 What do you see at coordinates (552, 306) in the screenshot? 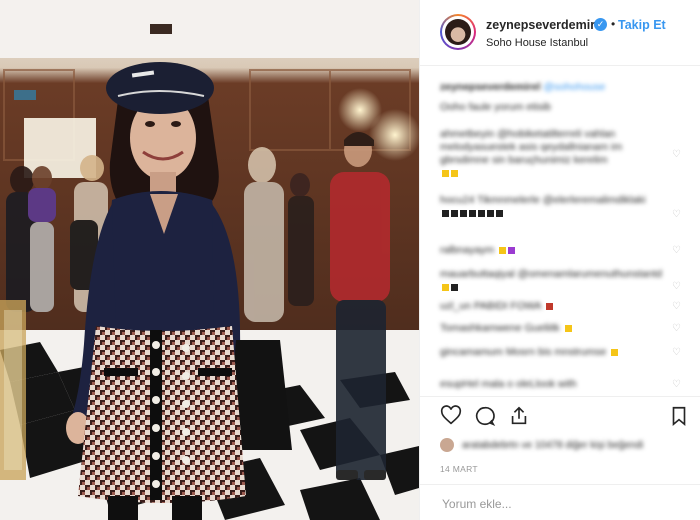
I see `comment-item: uzl_un PABIDI FOWA` at bounding box center [552, 306].